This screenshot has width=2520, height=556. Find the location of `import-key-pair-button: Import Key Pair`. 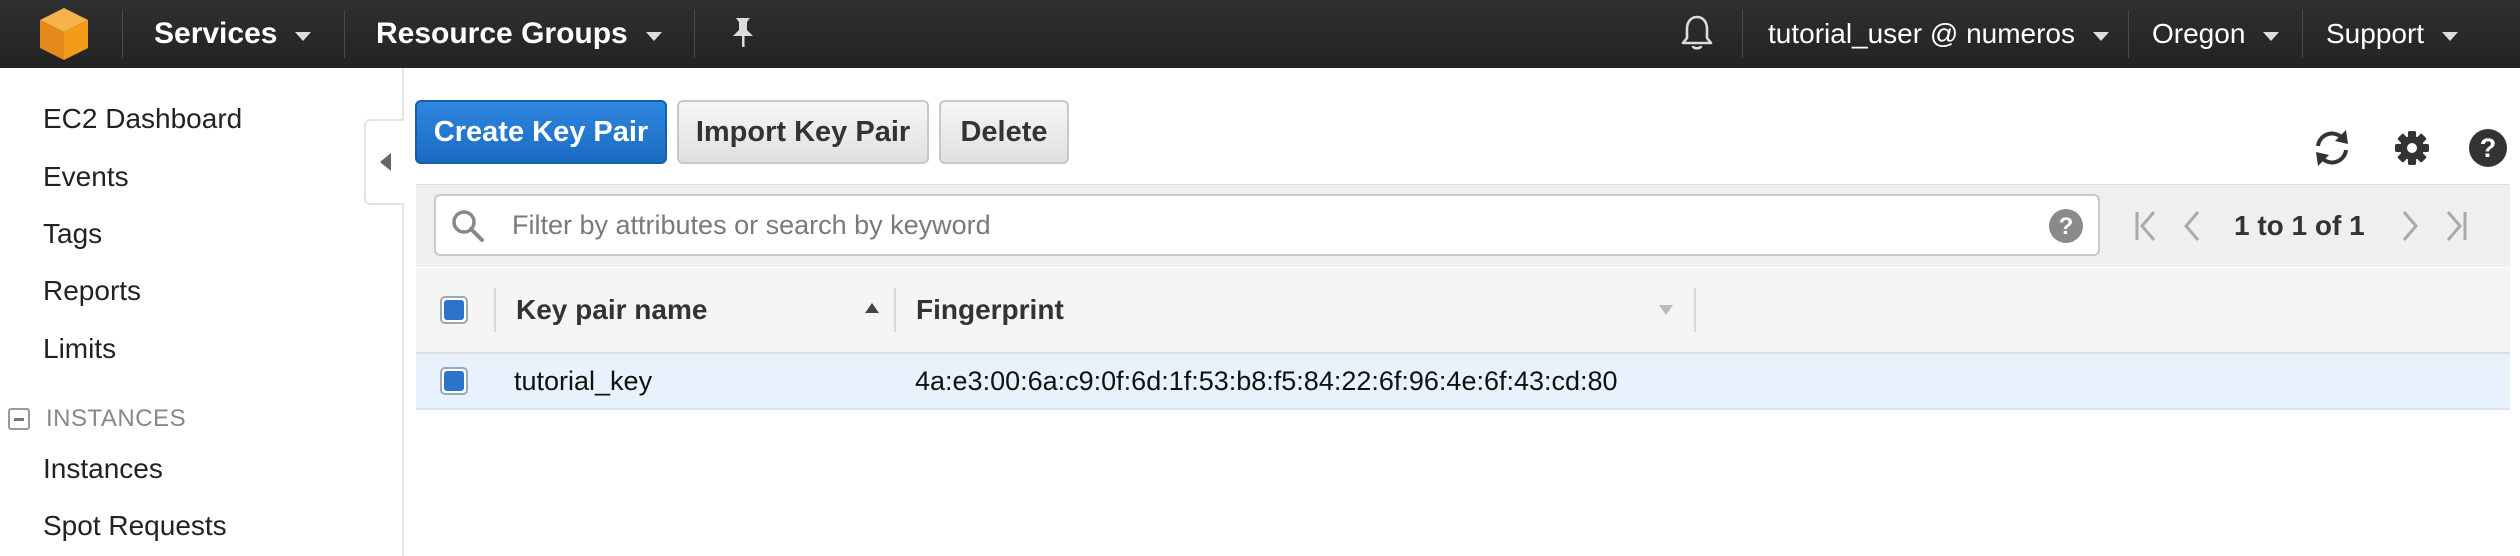

import-key-pair-button: Import Key Pair is located at coordinates (803, 132).